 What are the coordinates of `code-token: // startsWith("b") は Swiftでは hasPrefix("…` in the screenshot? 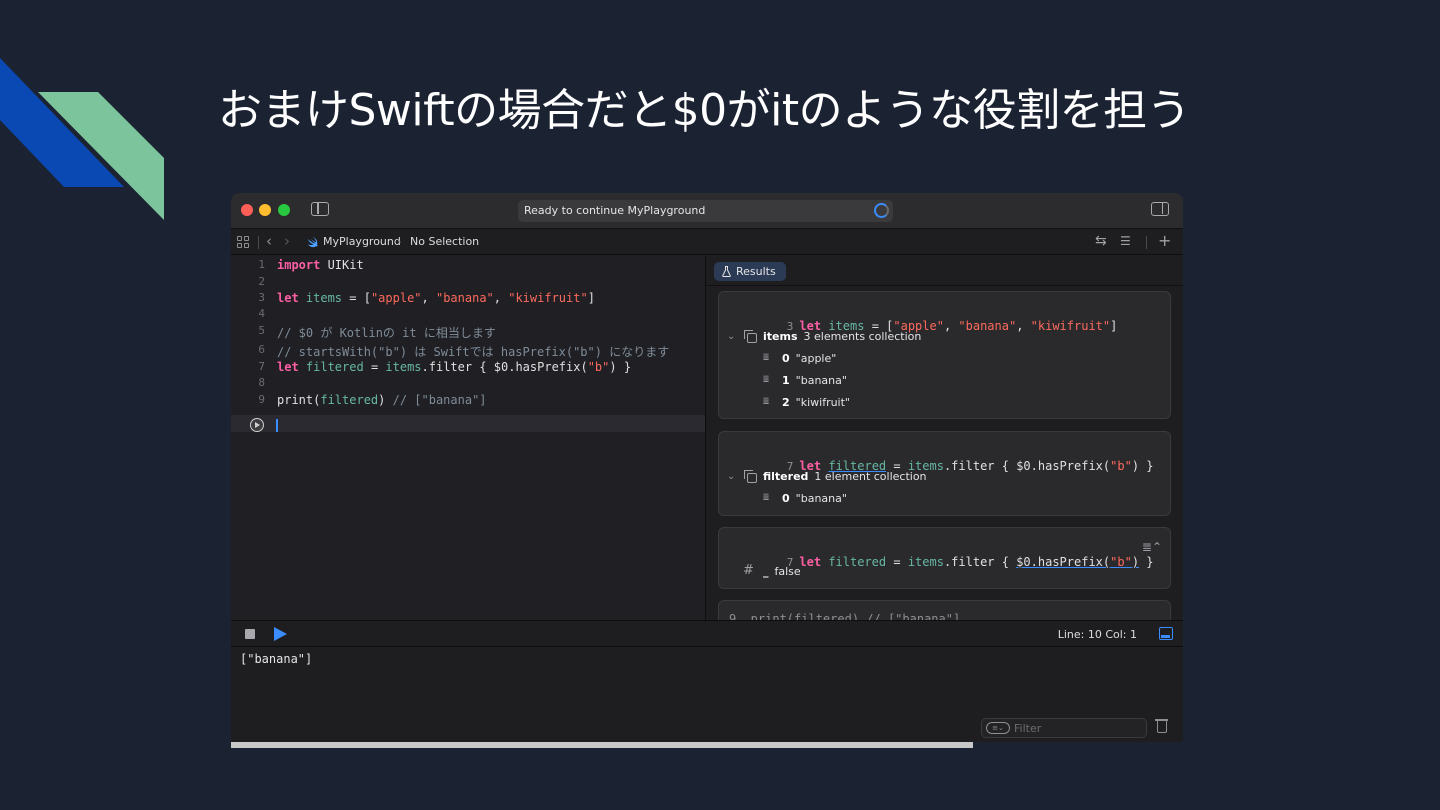 It's located at (473, 352).